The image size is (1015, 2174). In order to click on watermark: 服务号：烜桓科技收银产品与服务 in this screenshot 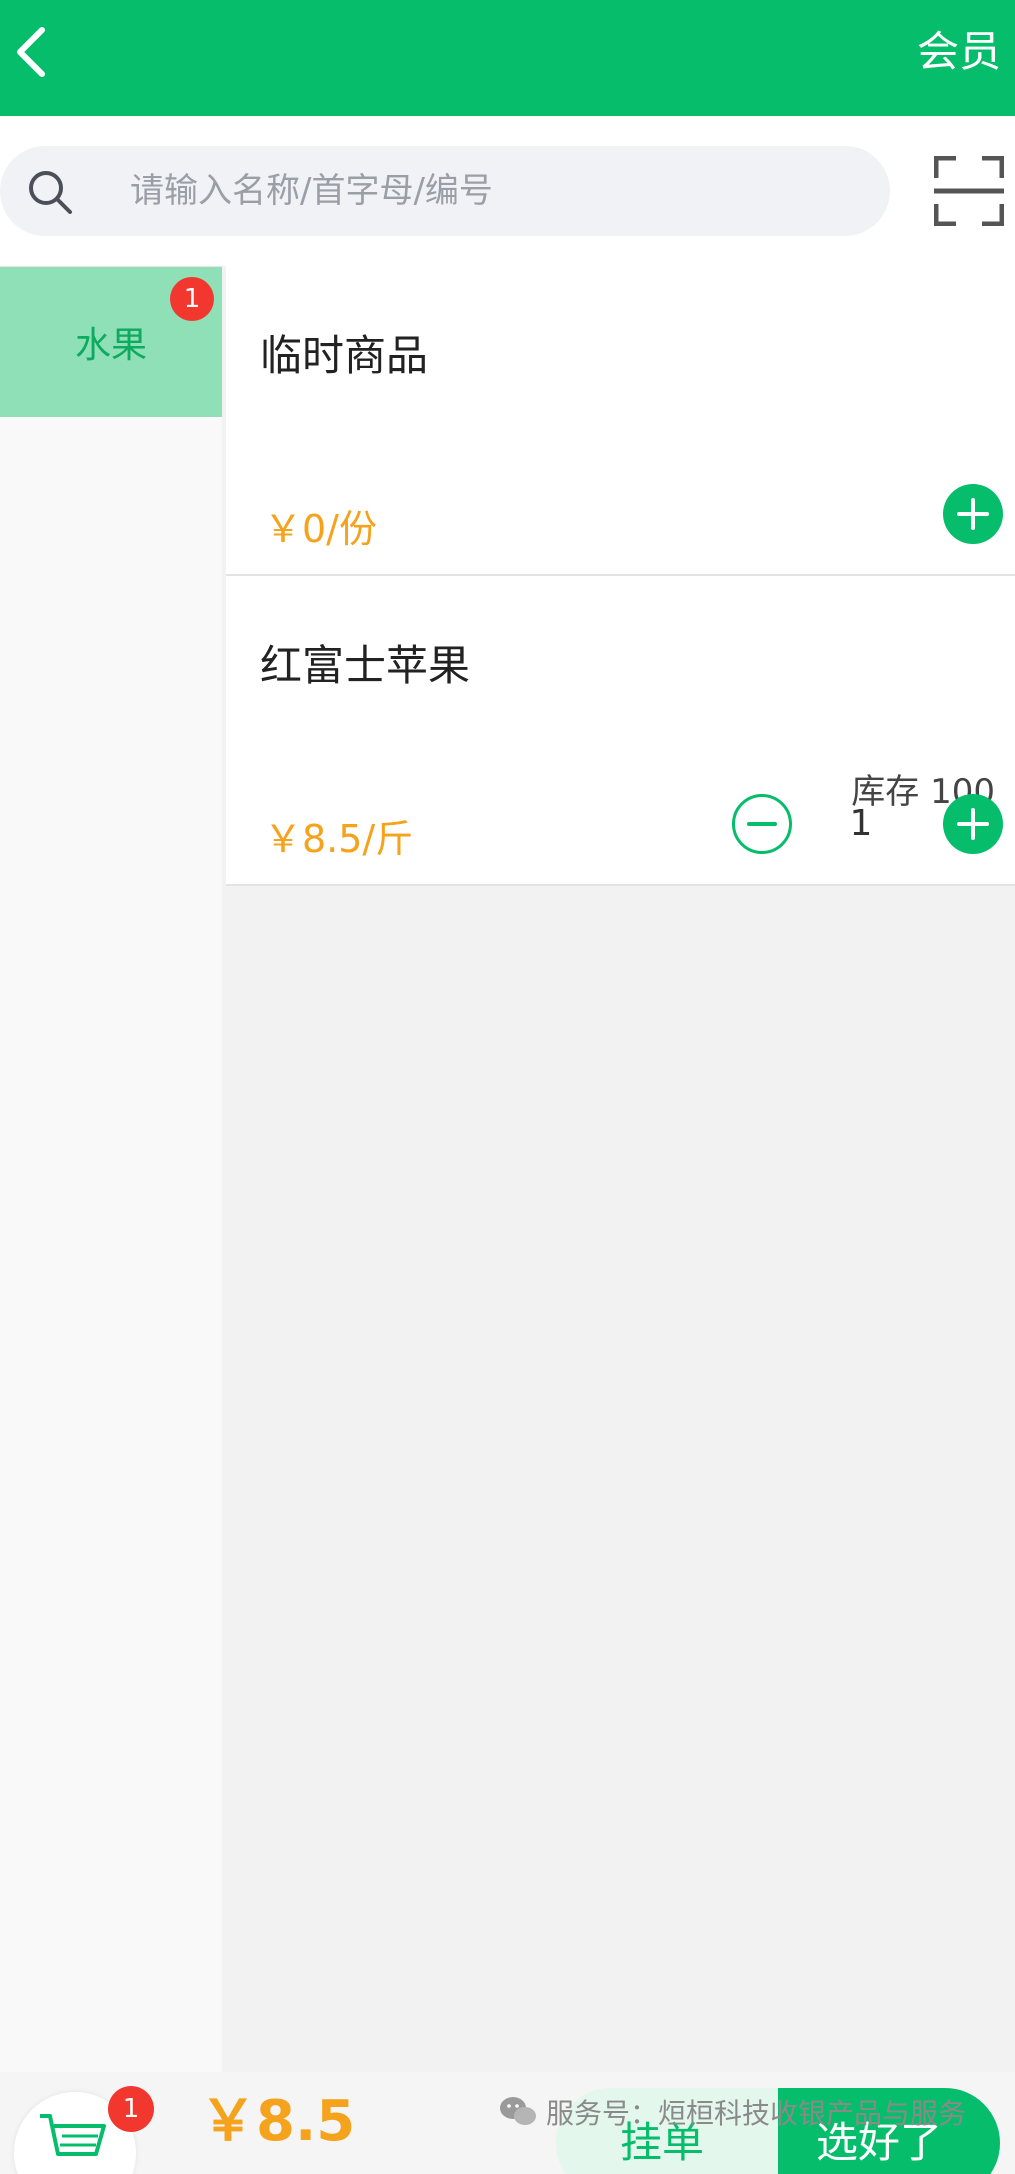, I will do `click(732, 2112)`.